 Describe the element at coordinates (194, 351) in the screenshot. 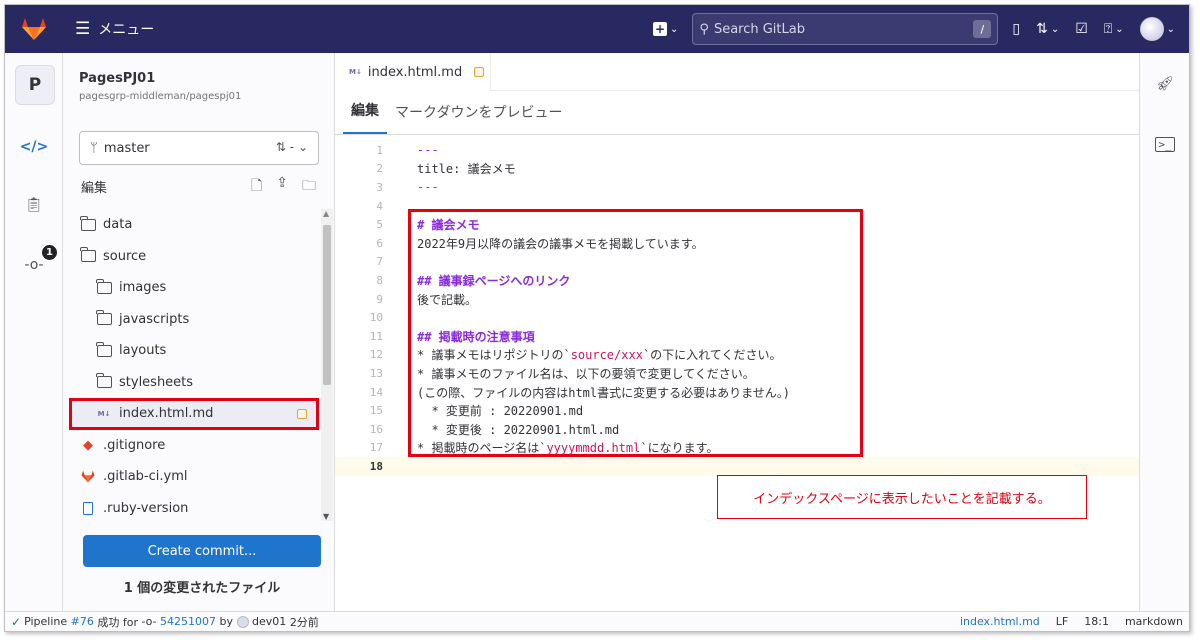

I see `tree-folder: layouts` at that location.